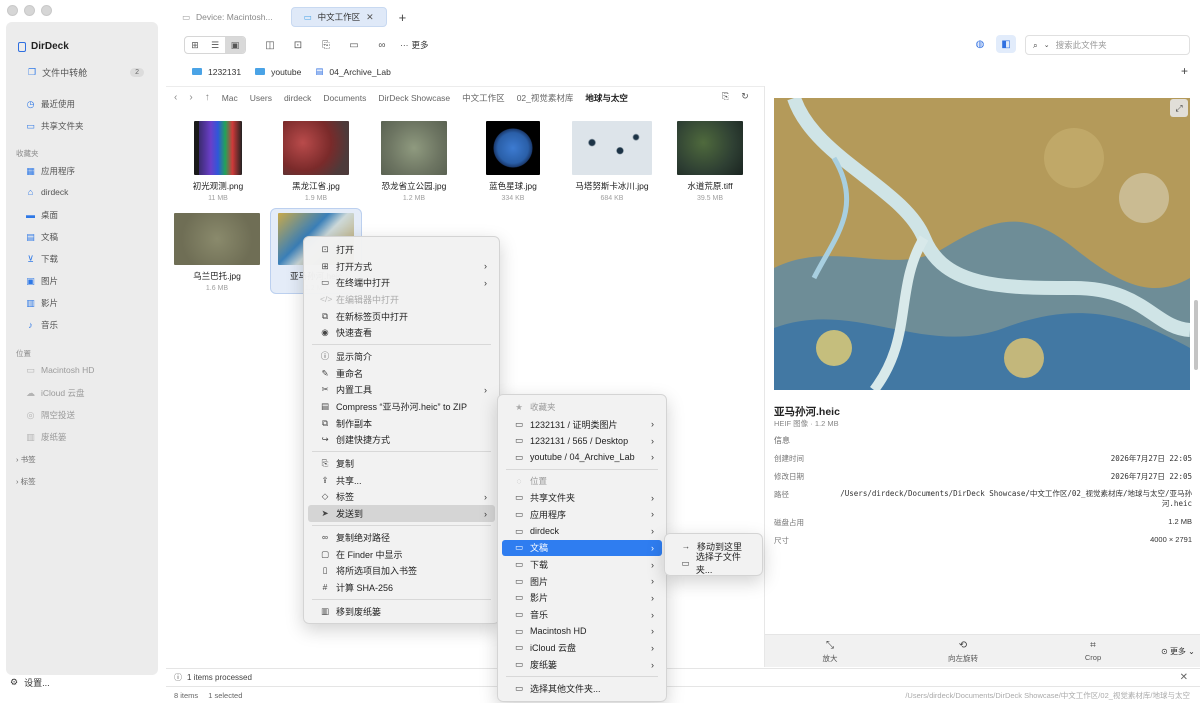 The width and height of the screenshot is (1200, 703). What do you see at coordinates (545, 98) in the screenshot?
I see `breadcrumb-item: 02_视觉素材库` at bounding box center [545, 98].